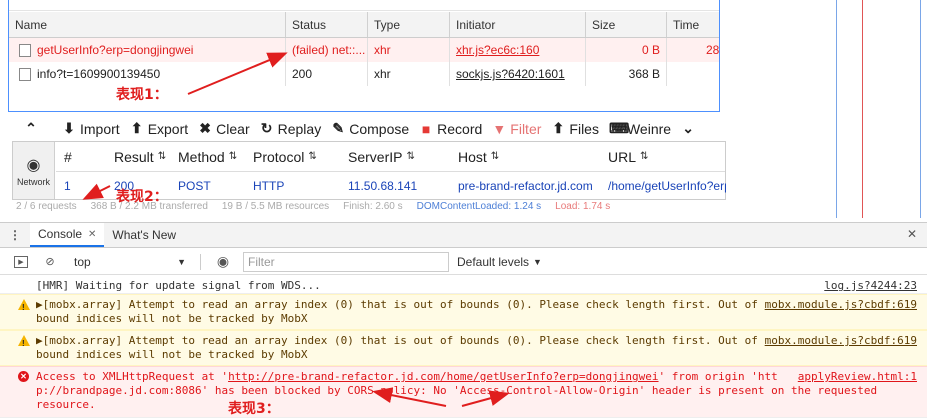  What do you see at coordinates (450, 129) in the screenshot?
I see `record-button: ■ Record` at bounding box center [450, 129].